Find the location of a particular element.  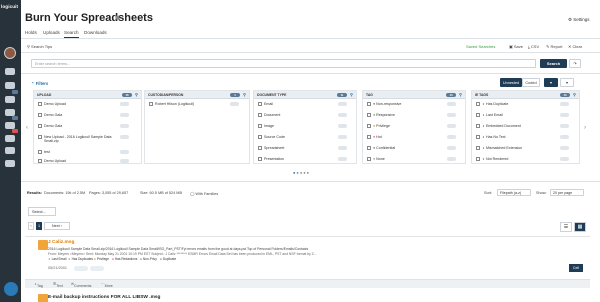

facet-item: Email is located at coordinates (305, 104).